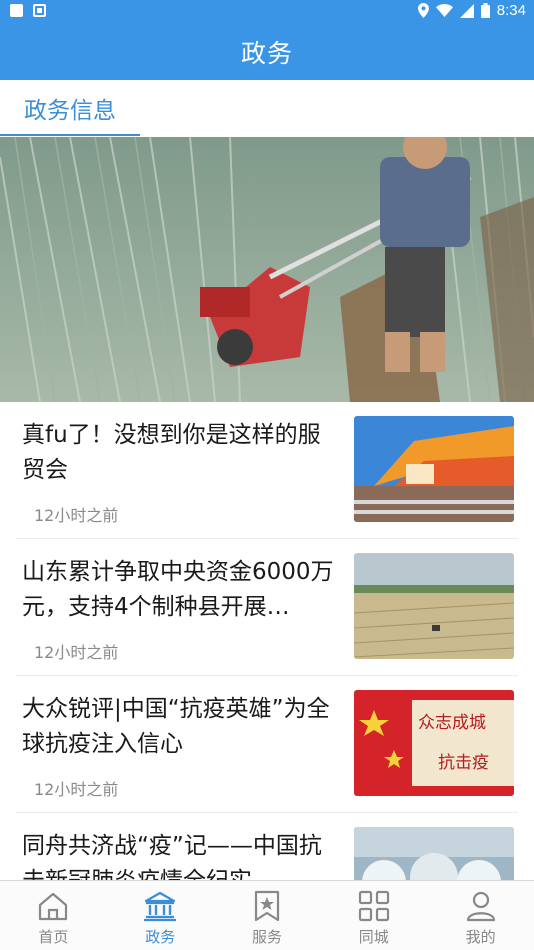 This screenshot has width=534, height=950. I want to click on nav-label: 我的, so click(480, 937).